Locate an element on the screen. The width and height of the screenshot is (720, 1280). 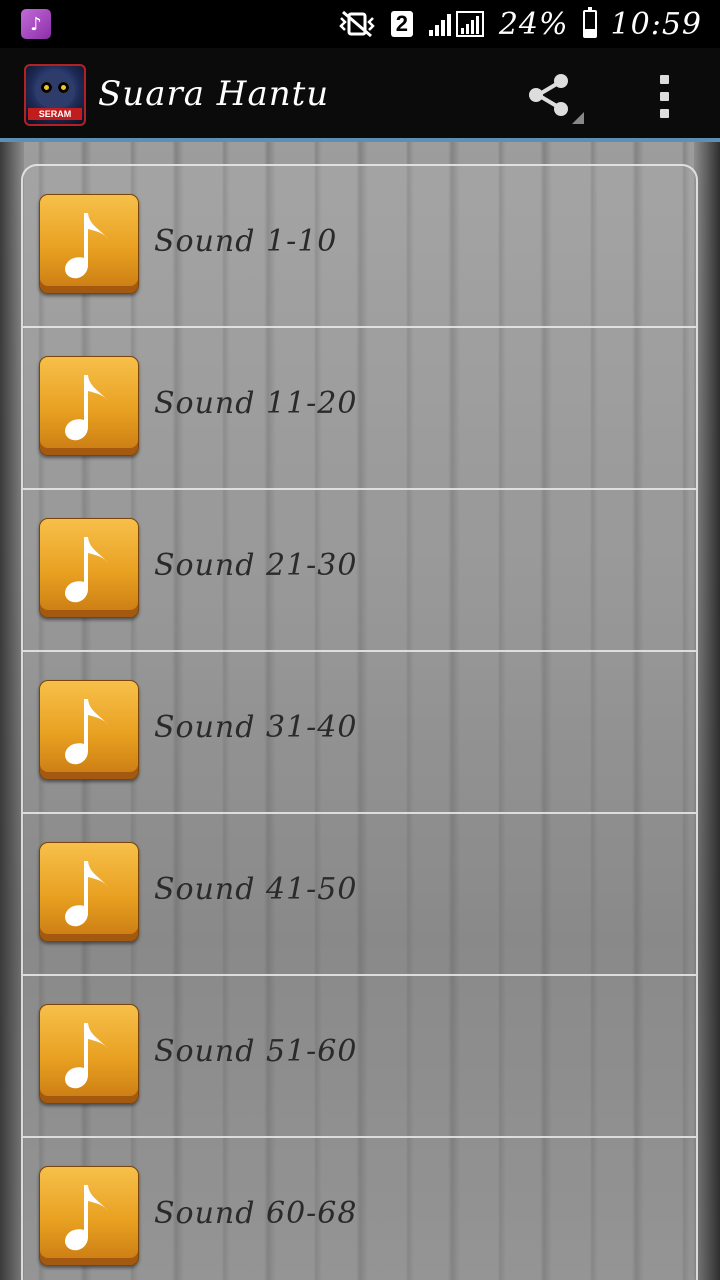
battery-percent: 24% is located at coordinates (533, 24).